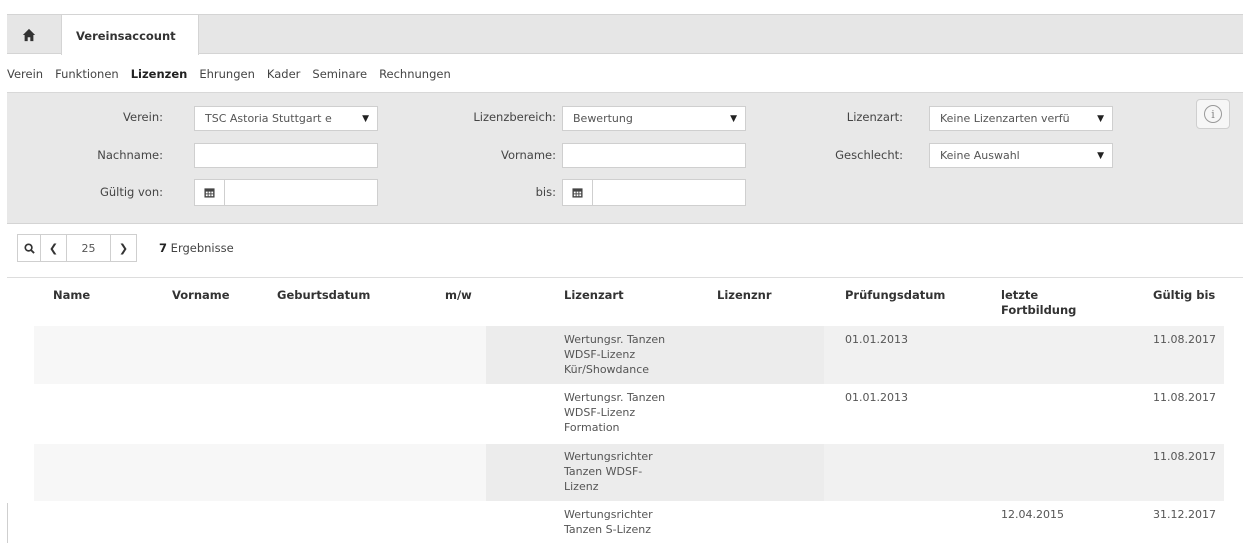 This screenshot has width=1250, height=543. I want to click on lizenzart-select-value: Keine Lizenzarten verfü, so click(1005, 118).